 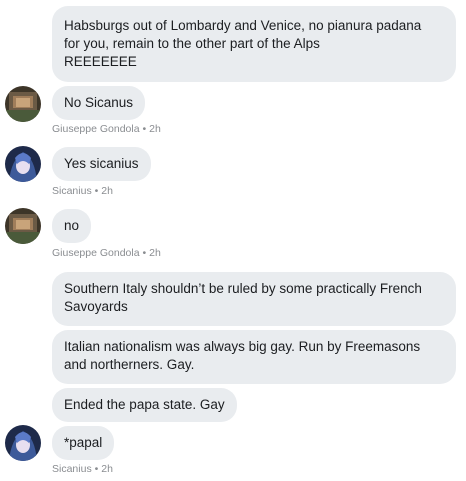 What do you see at coordinates (83, 443) in the screenshot?
I see `message-bubble: *papal` at bounding box center [83, 443].